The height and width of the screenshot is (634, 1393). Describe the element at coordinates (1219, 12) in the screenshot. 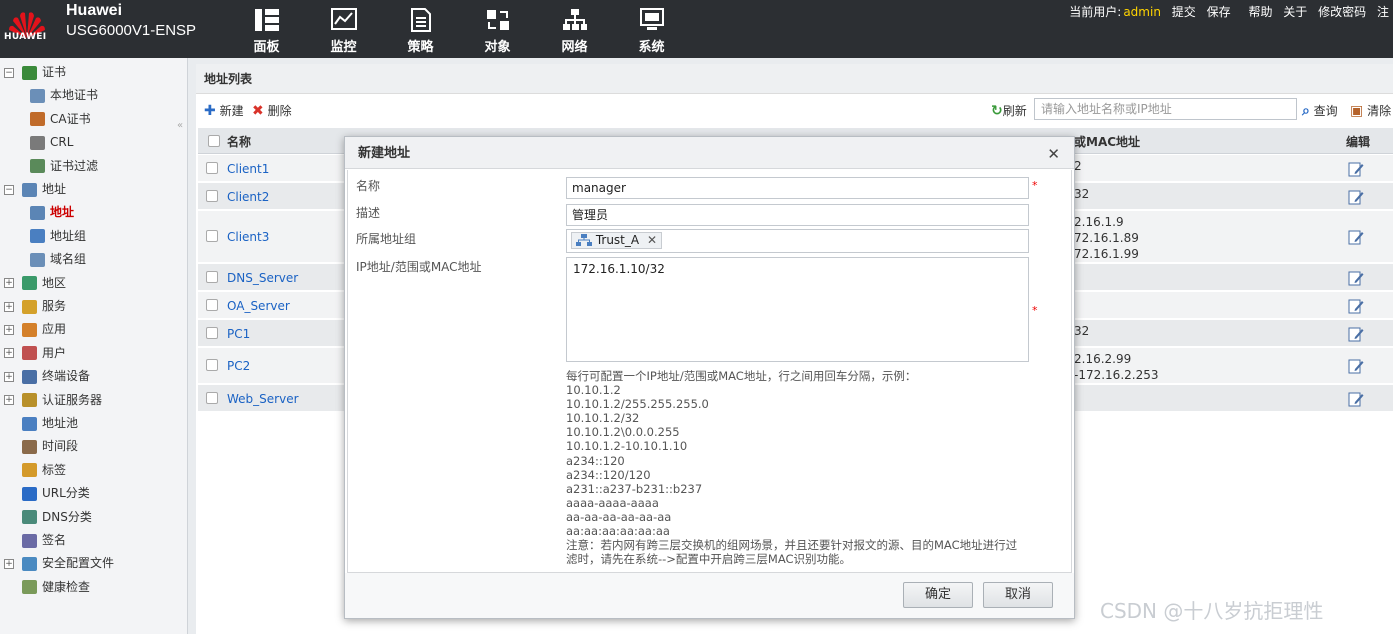

I see `save-link: 保存` at that location.